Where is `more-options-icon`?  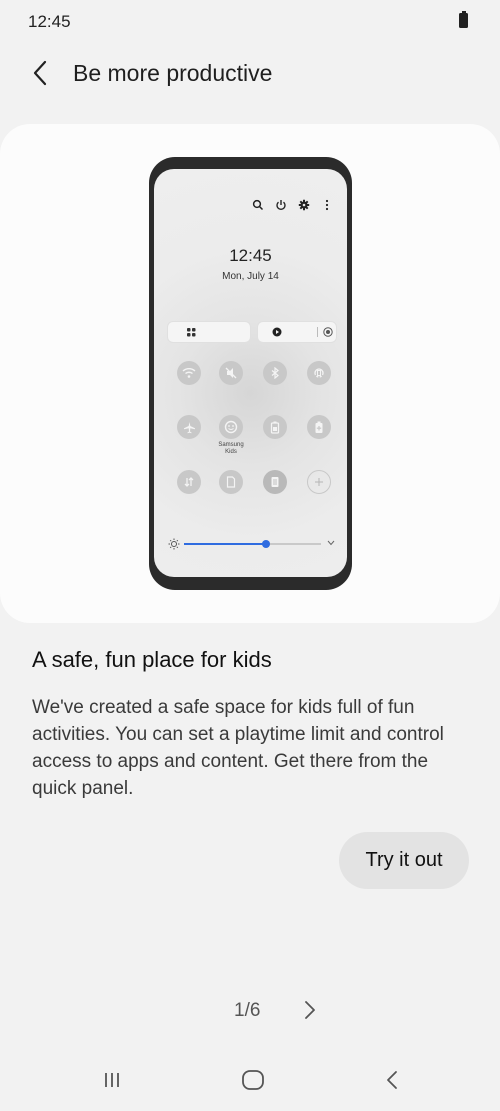
more-options-icon is located at coordinates (327, 205).